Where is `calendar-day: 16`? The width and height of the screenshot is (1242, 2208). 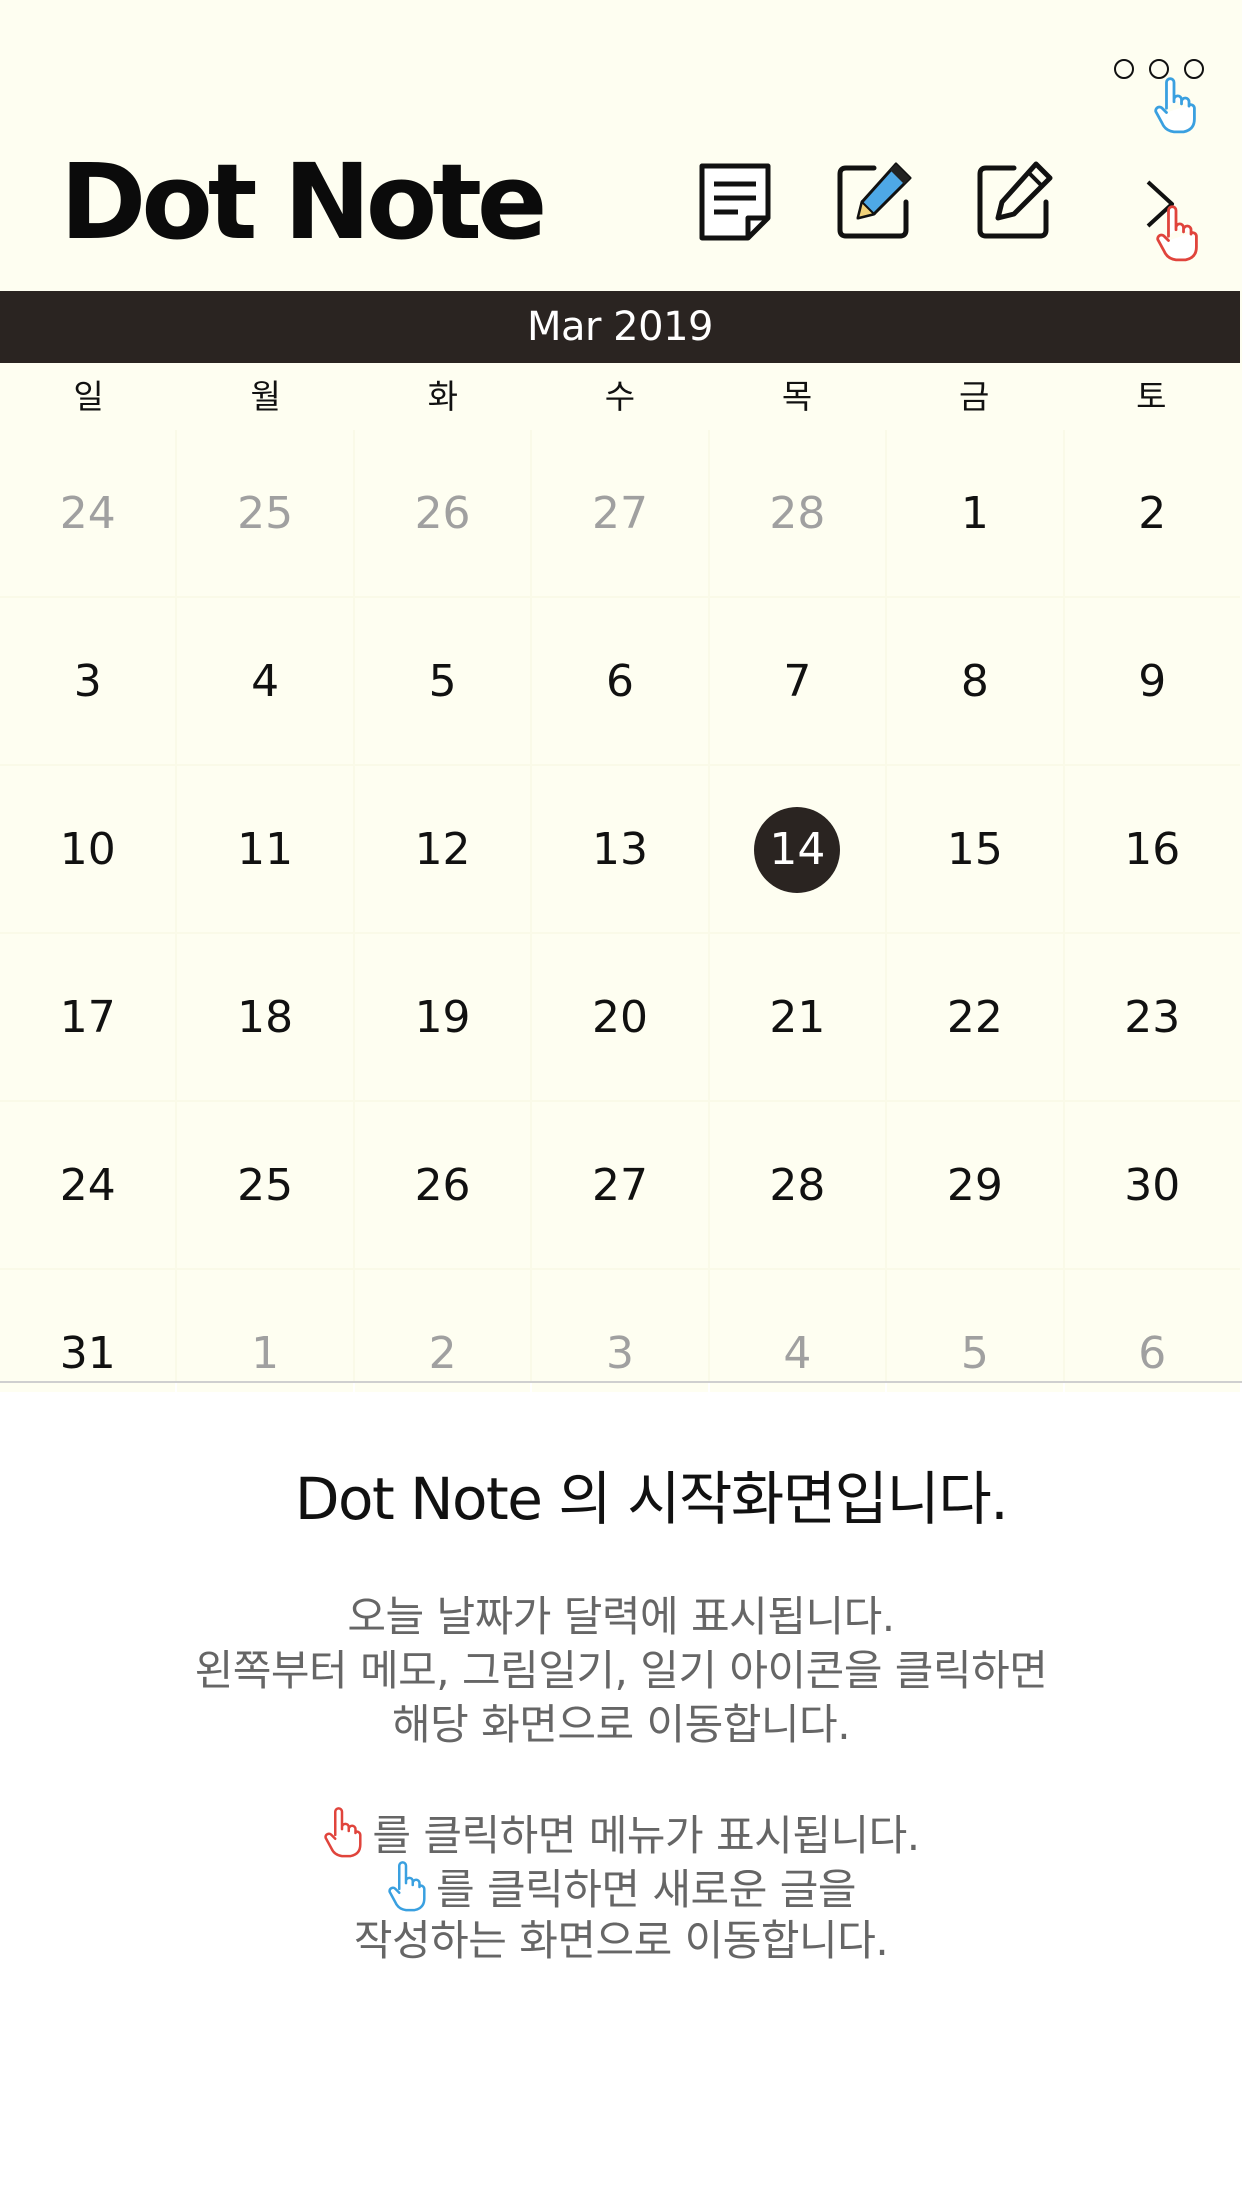 calendar-day: 16 is located at coordinates (1152, 849).